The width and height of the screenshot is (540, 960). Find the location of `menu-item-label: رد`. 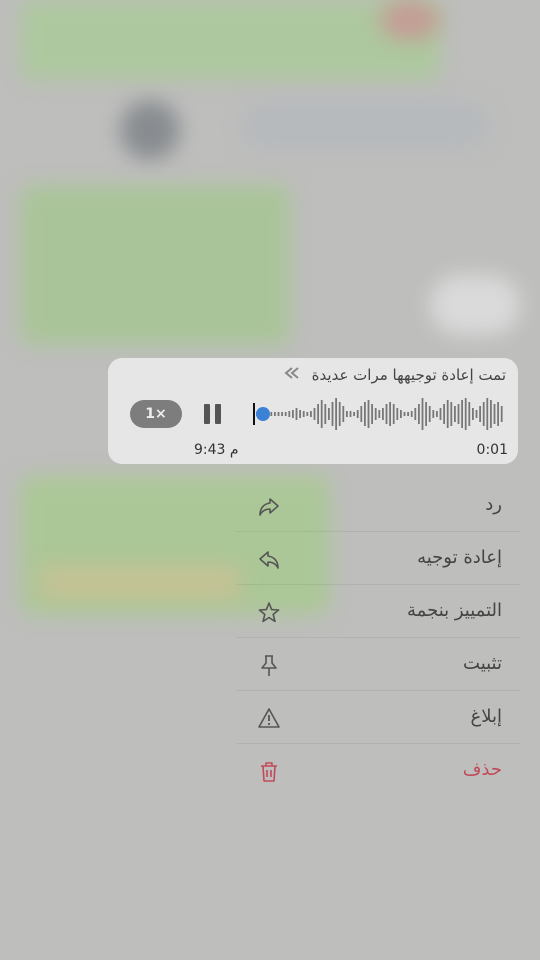

menu-item-label: رد is located at coordinates (493, 504).